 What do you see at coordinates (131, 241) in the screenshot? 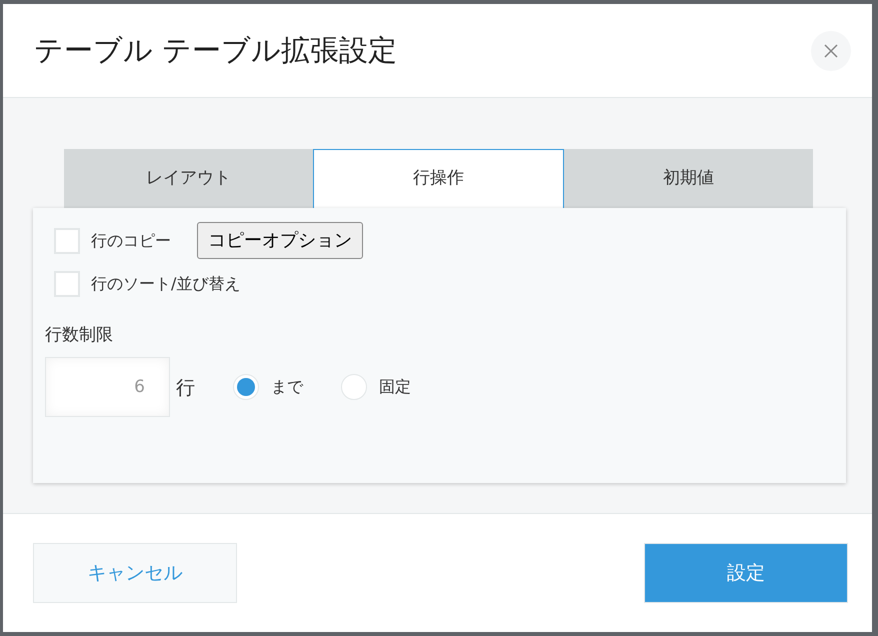
I see `checkbox-label: 行のコピー` at bounding box center [131, 241].